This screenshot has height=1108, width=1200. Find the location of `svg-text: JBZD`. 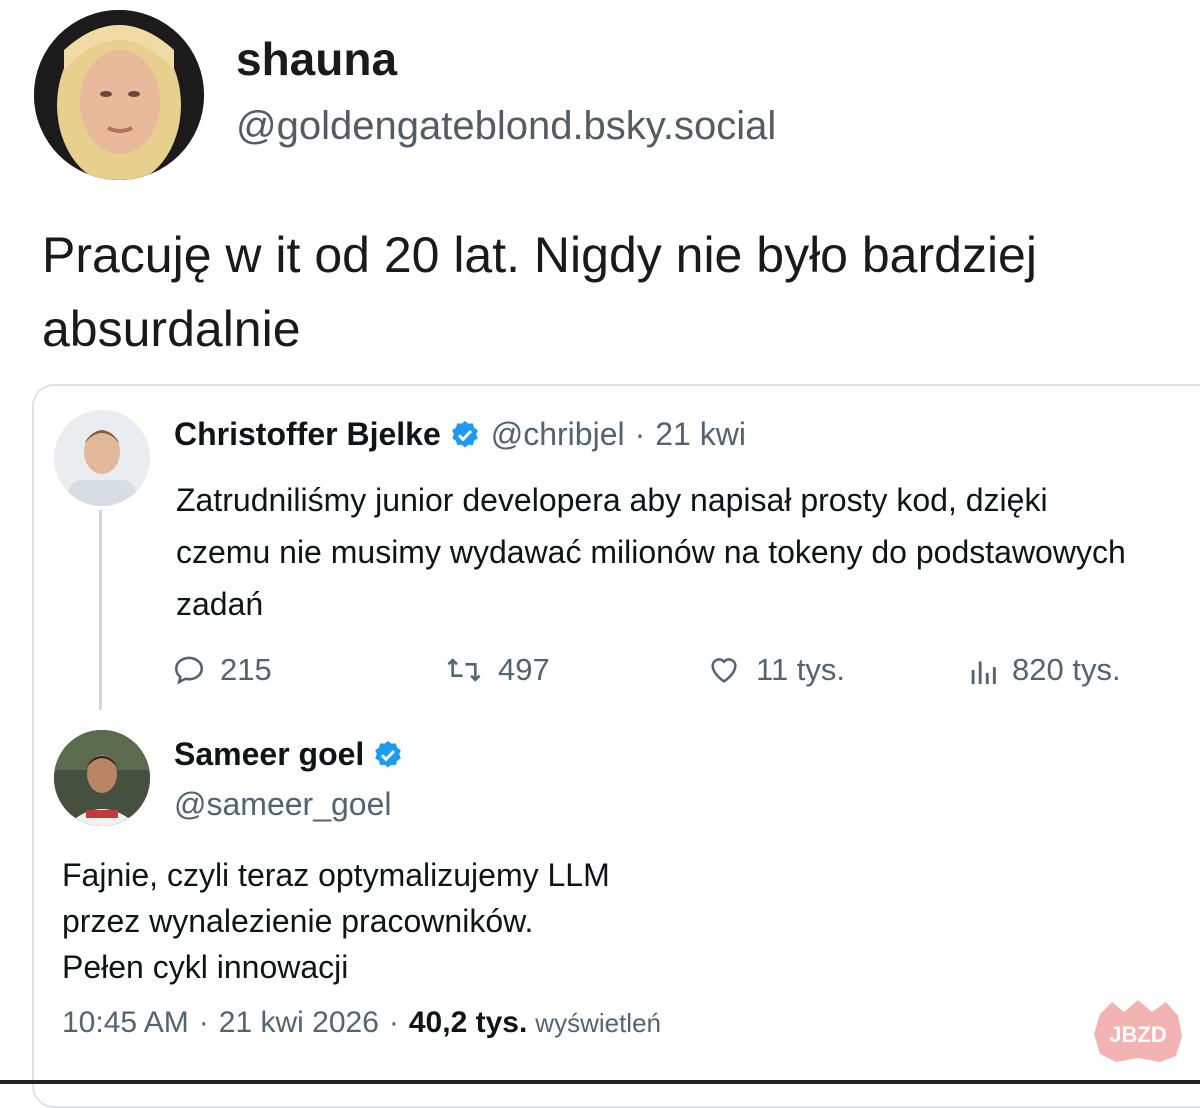

svg-text: JBZD is located at coordinates (1137, 1034).